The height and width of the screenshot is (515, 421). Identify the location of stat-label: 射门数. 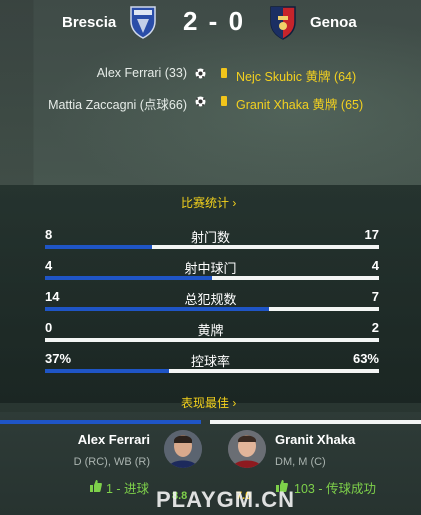
(210, 237).